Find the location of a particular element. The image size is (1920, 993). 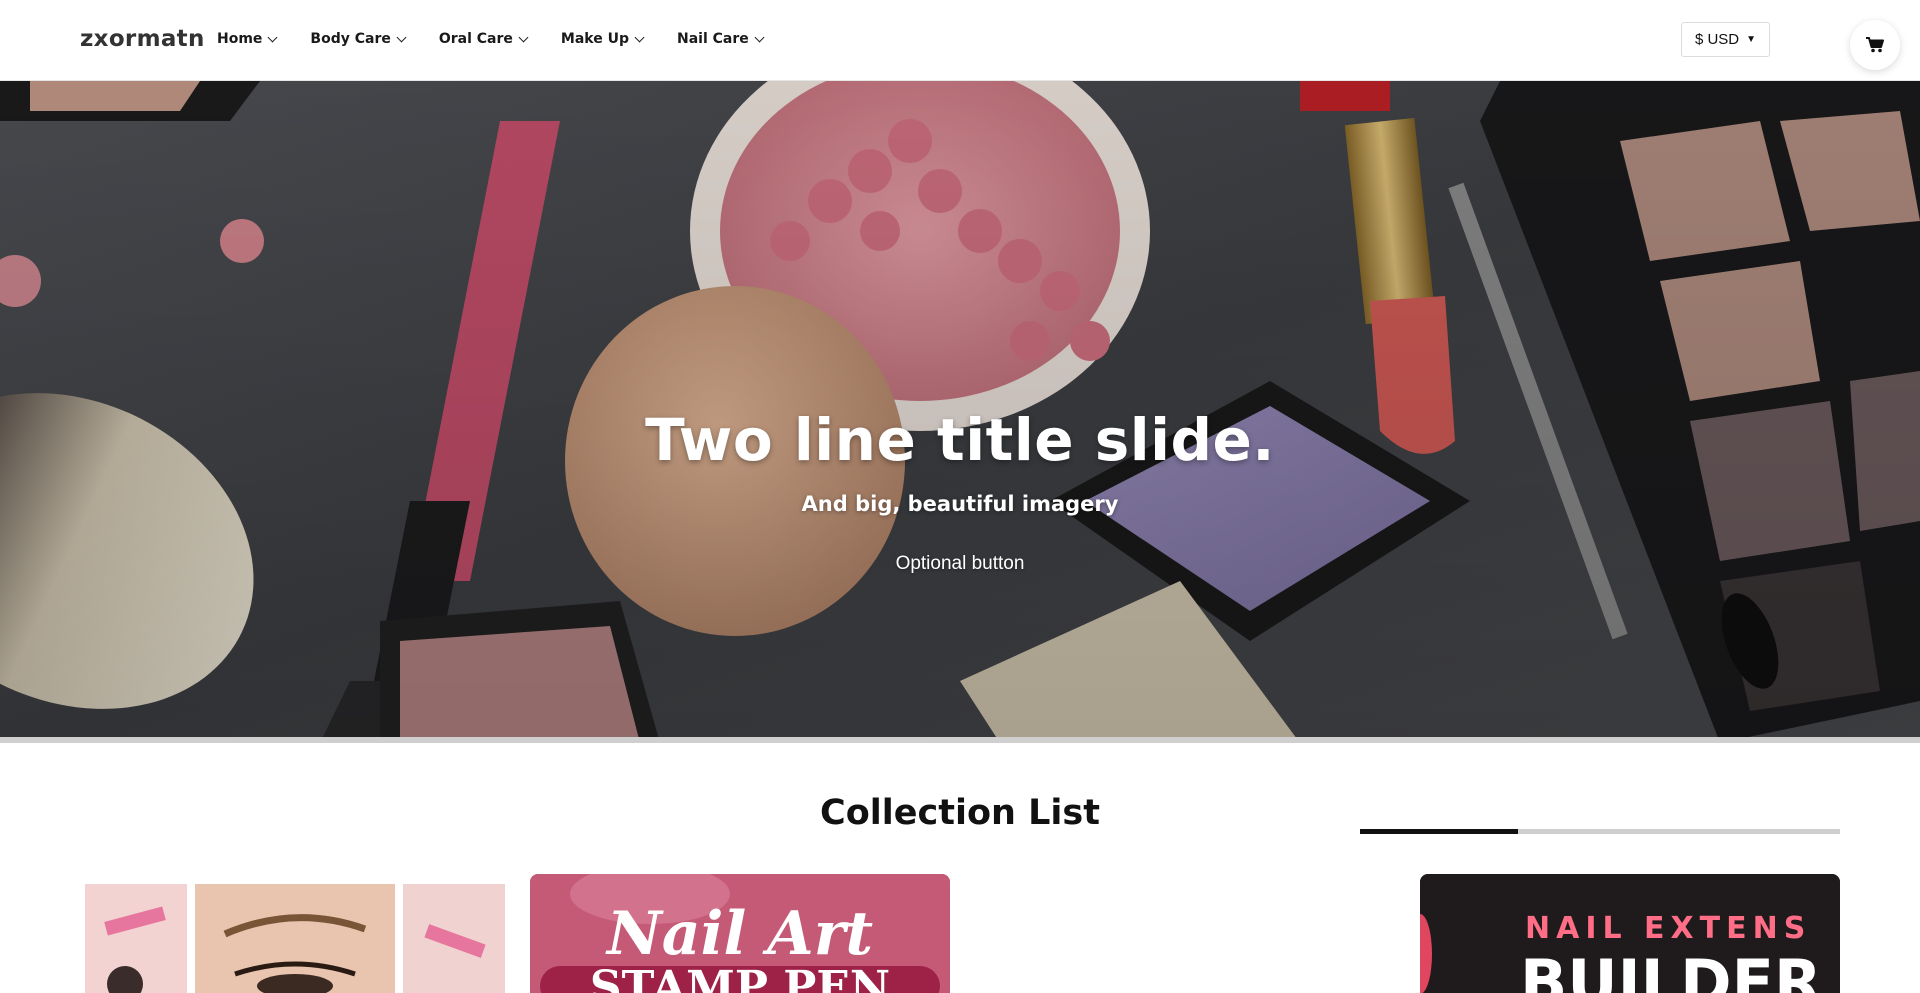

cart-icon is located at coordinates (1875, 45).